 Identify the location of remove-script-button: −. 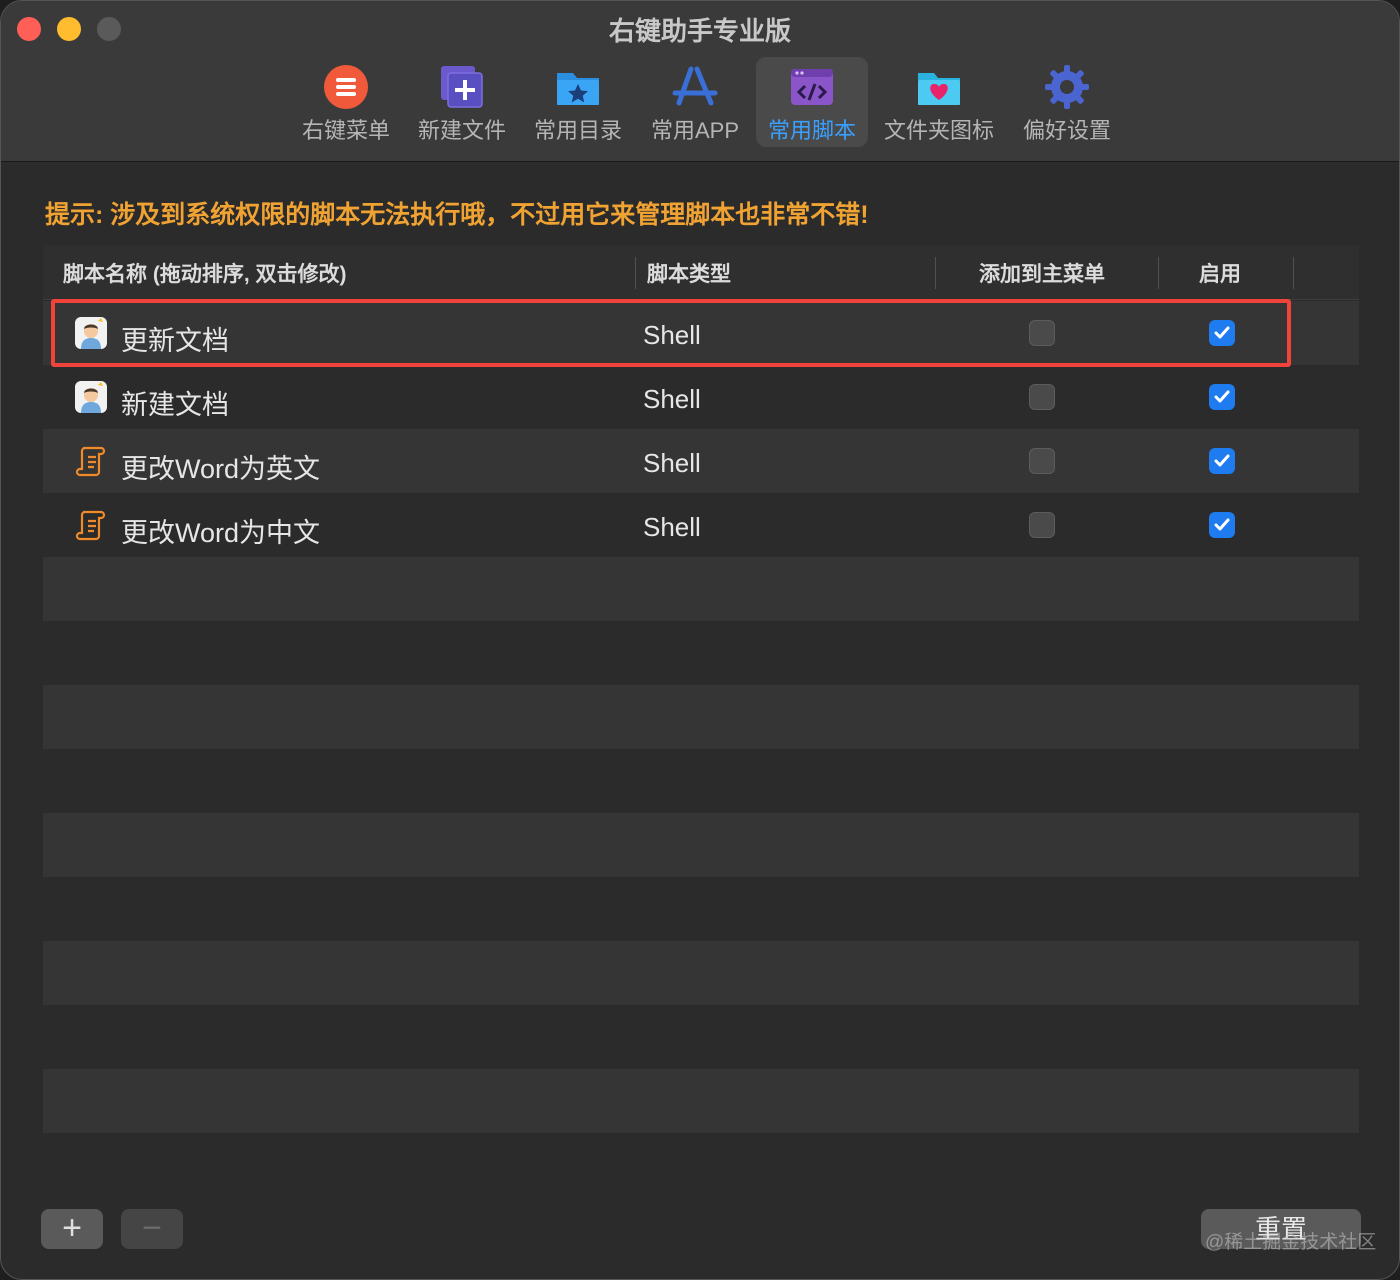
(152, 1229).